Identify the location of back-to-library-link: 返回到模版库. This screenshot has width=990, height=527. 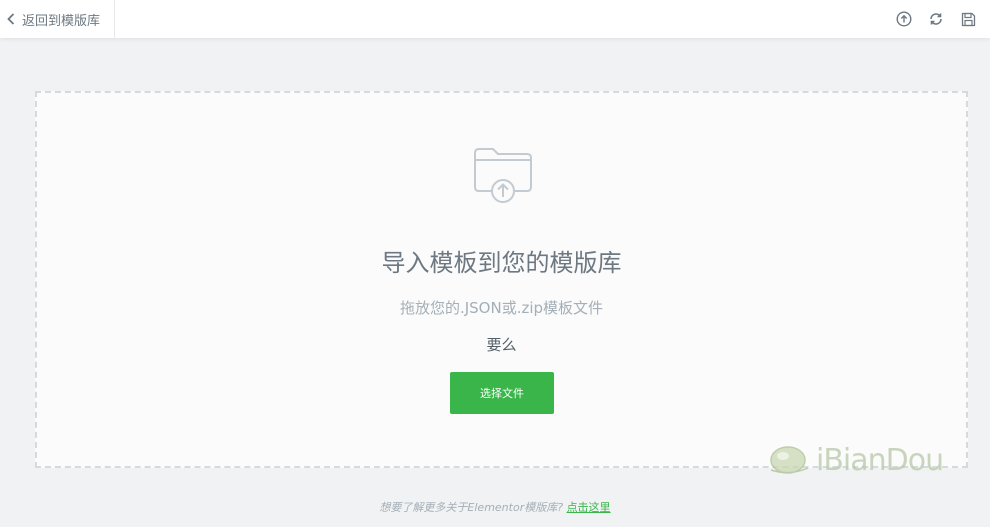
(58, 19).